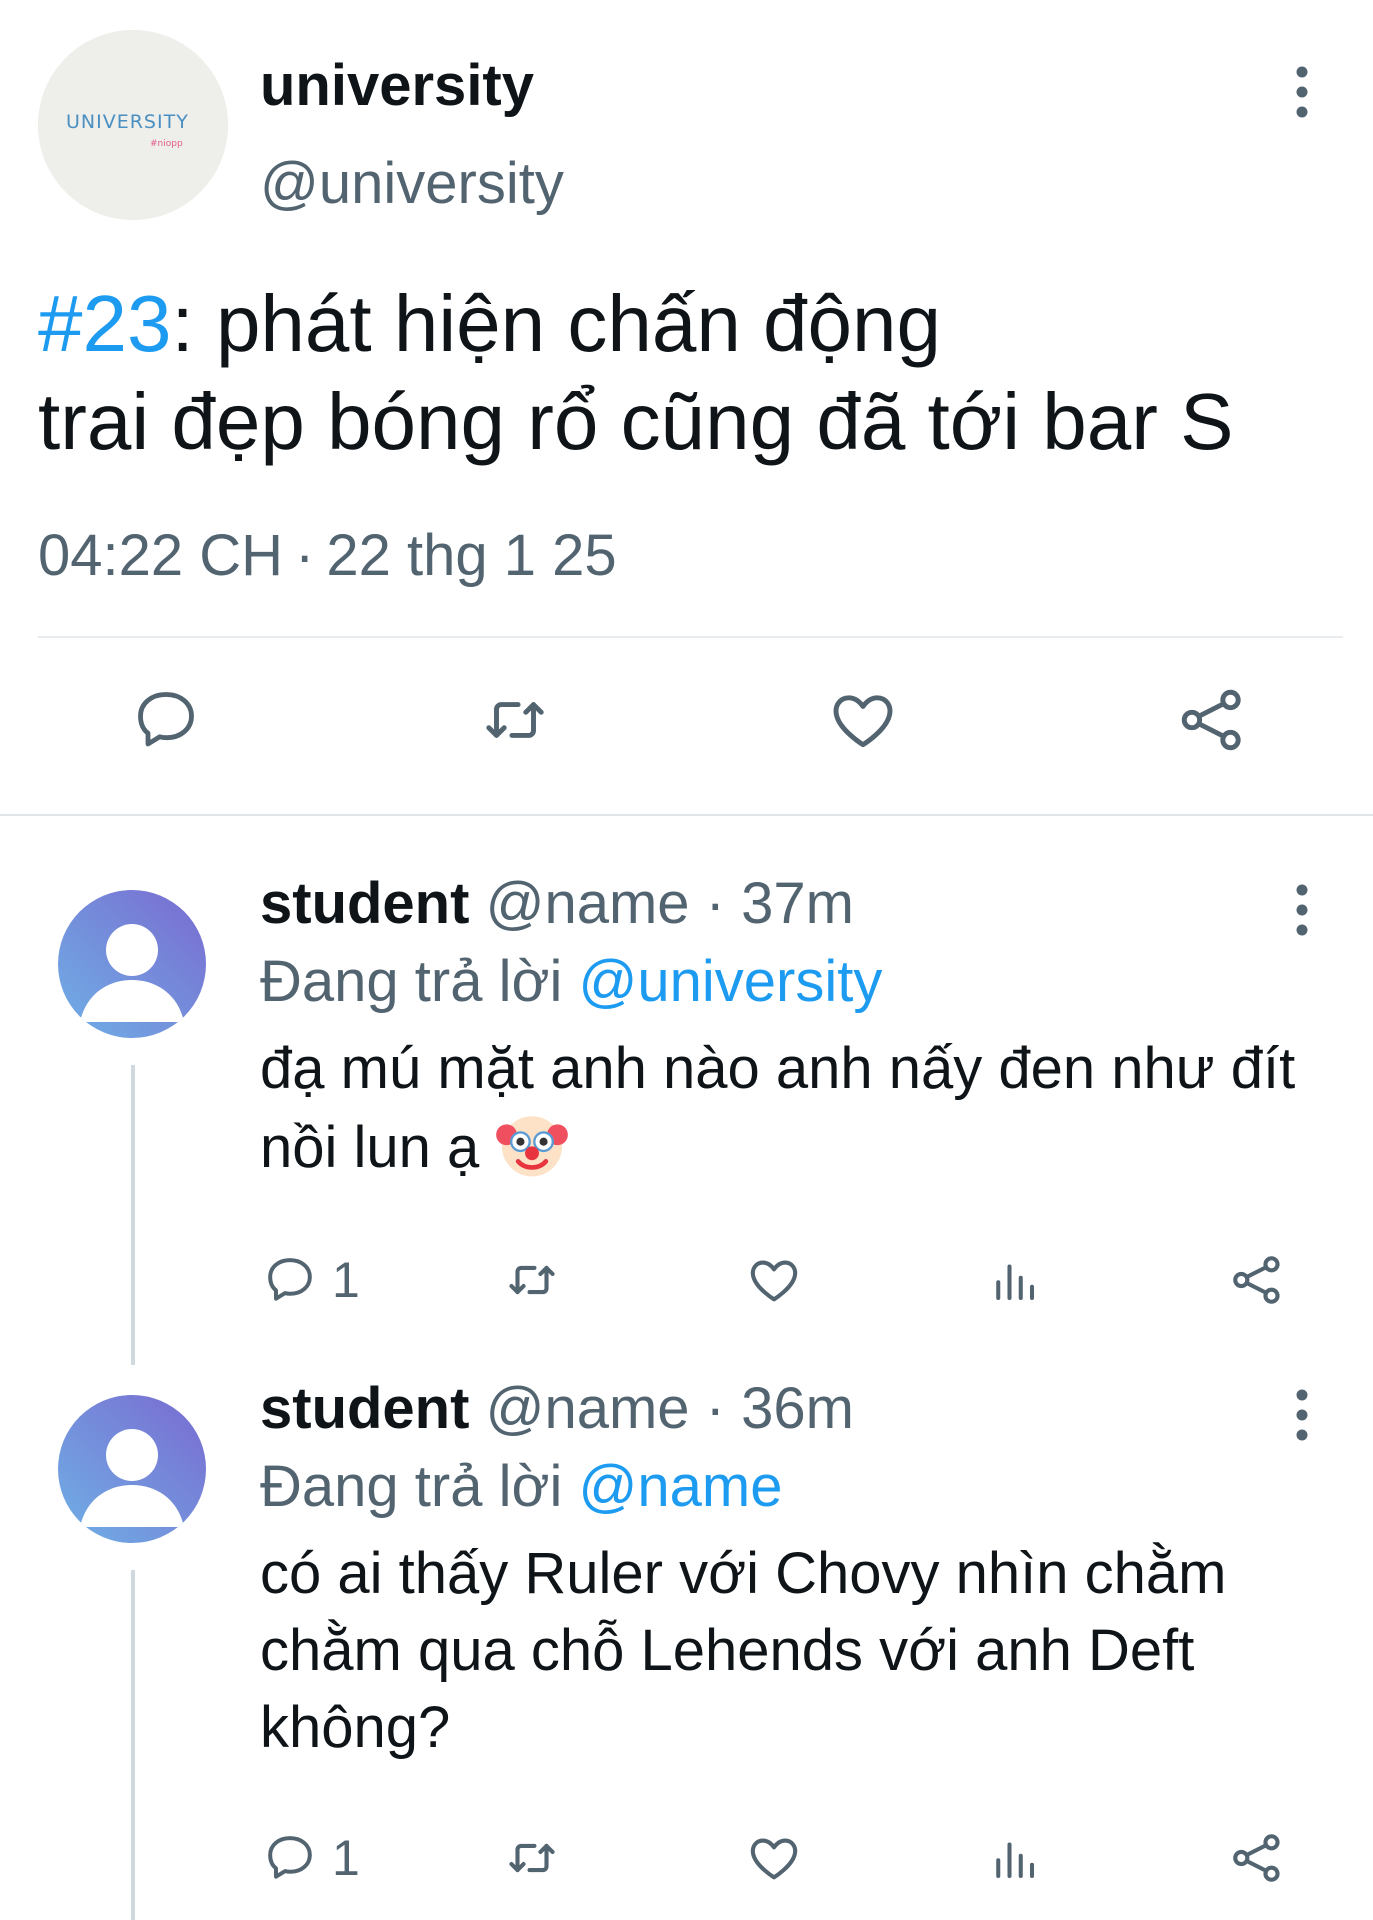 The image size is (1373, 1920). Describe the element at coordinates (471, 555) in the screenshot. I see `tweet-date: 22 thg 1 25` at that location.